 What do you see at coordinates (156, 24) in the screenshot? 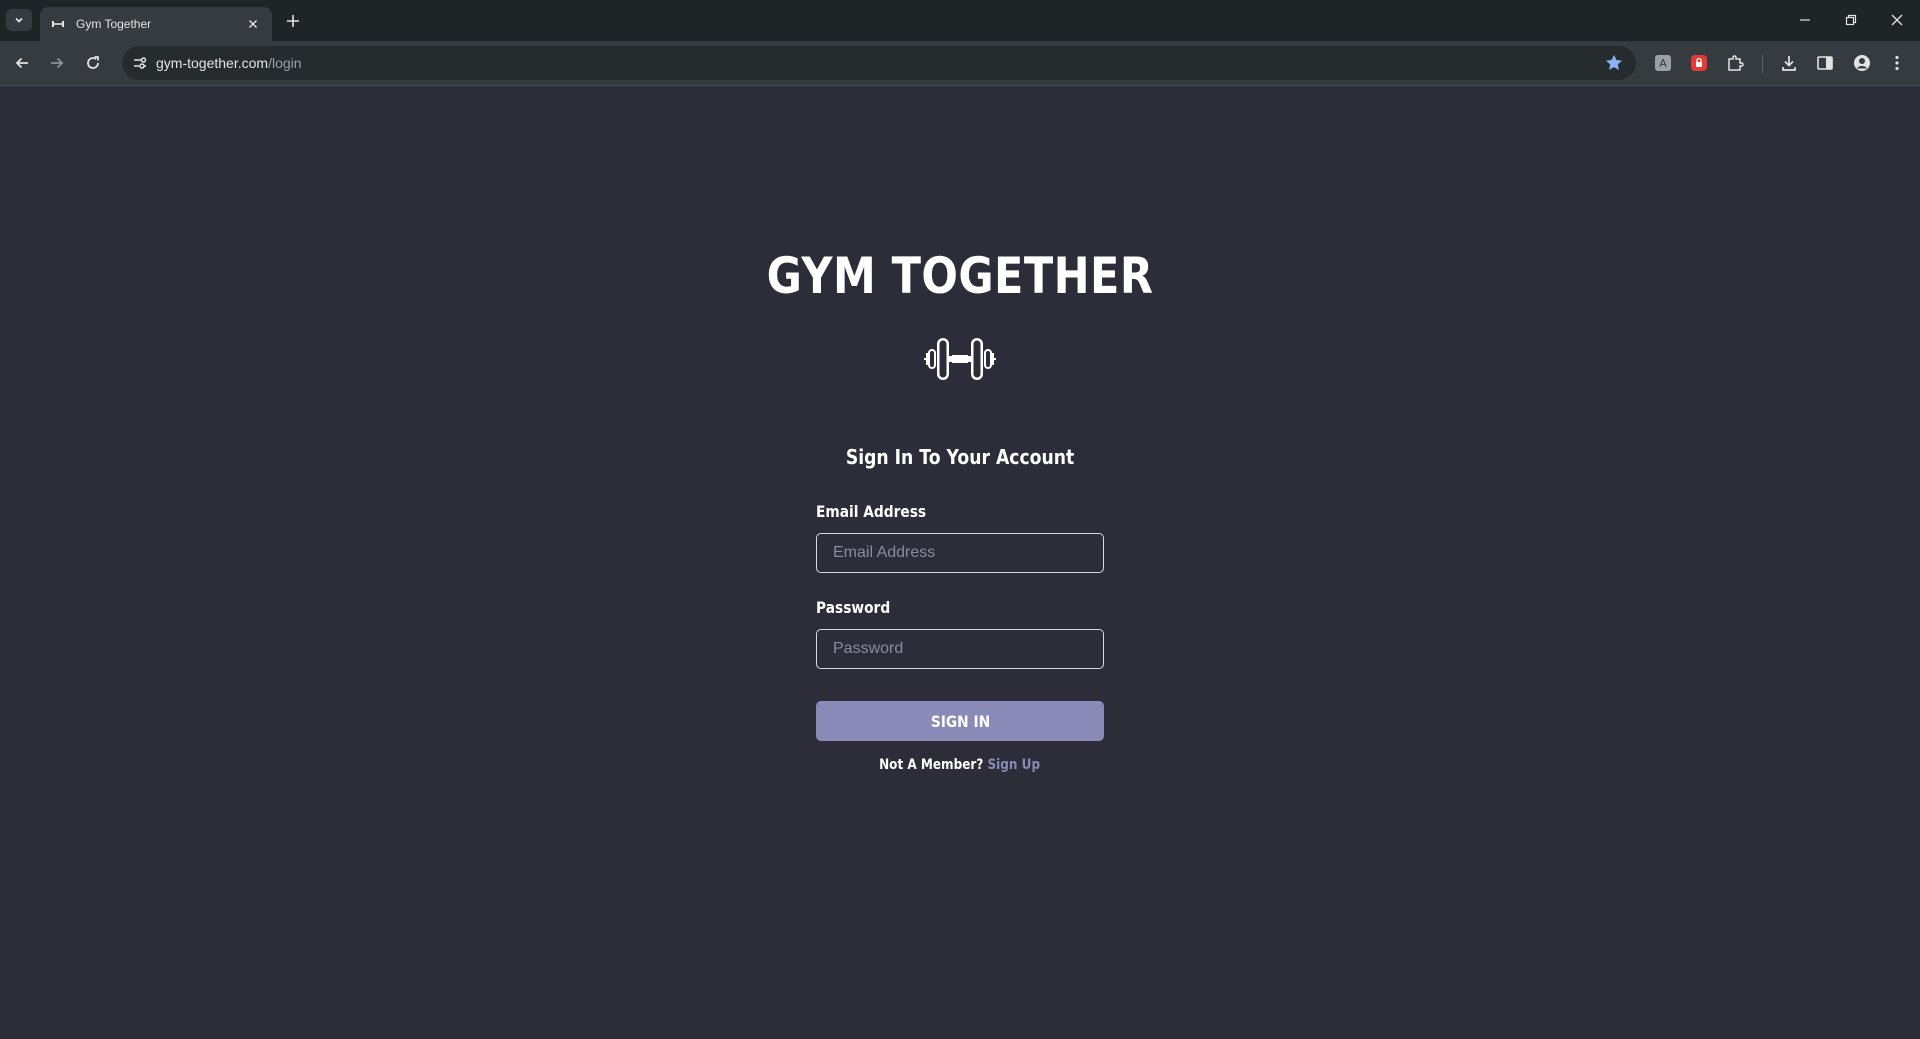
I see `active-tab: Gym Together` at bounding box center [156, 24].